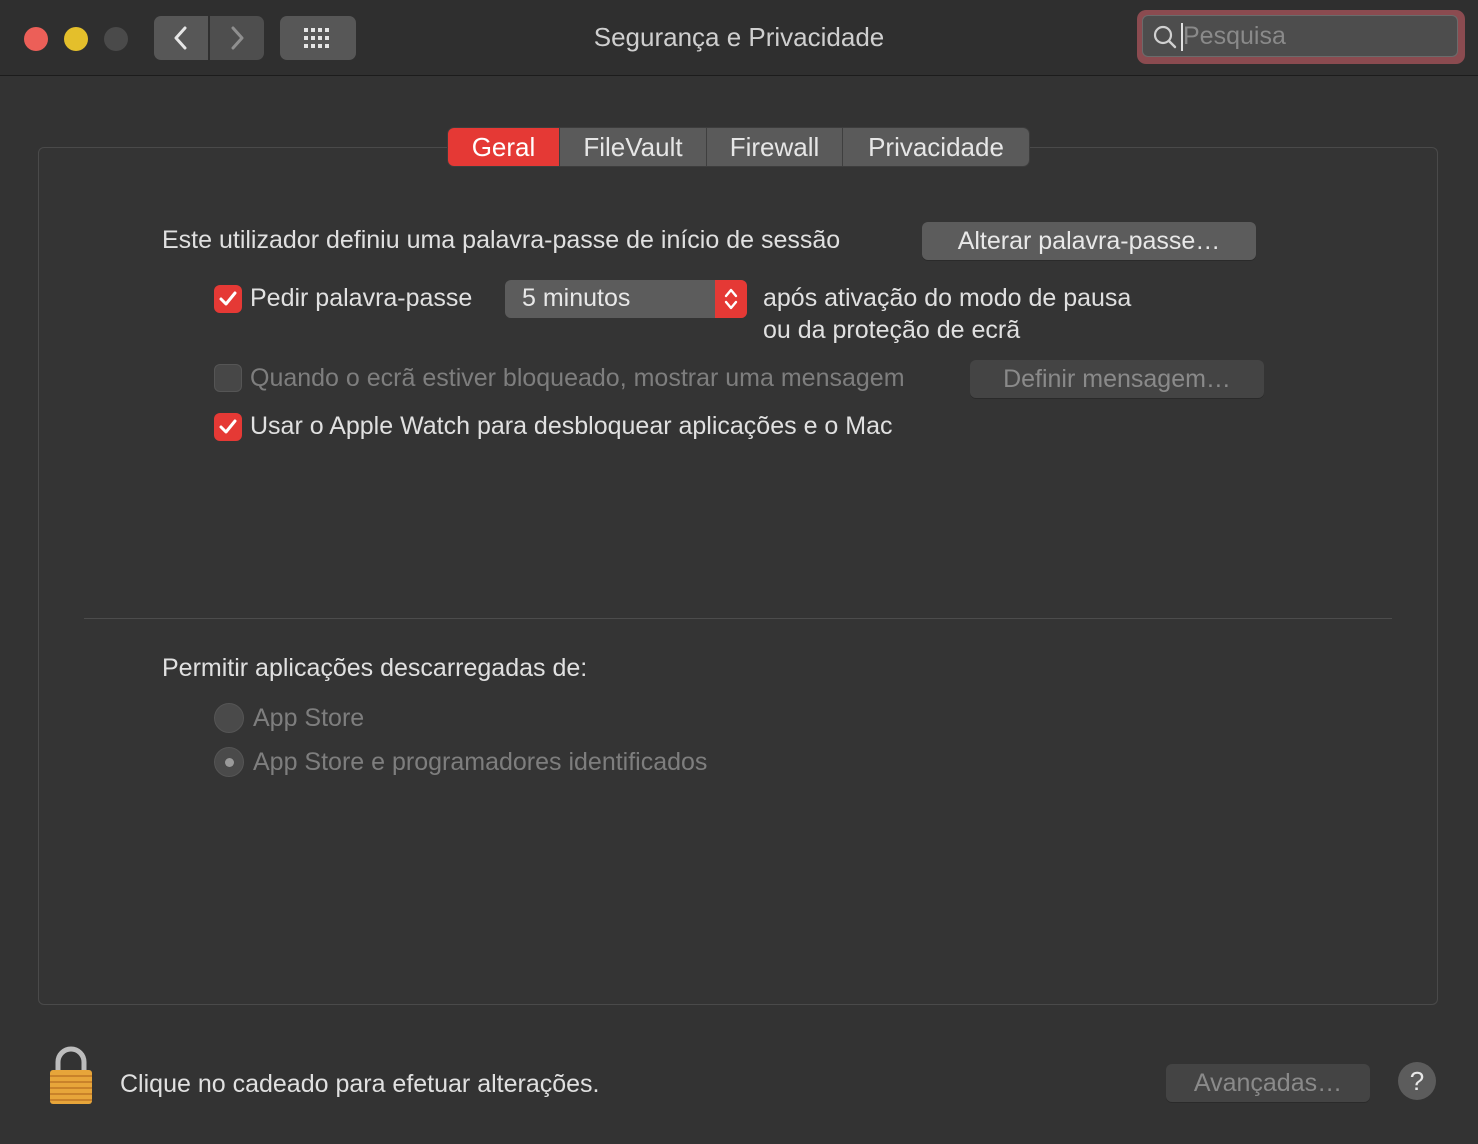  What do you see at coordinates (576, 298) in the screenshot?
I see `password-delay-value: 5 minutos` at bounding box center [576, 298].